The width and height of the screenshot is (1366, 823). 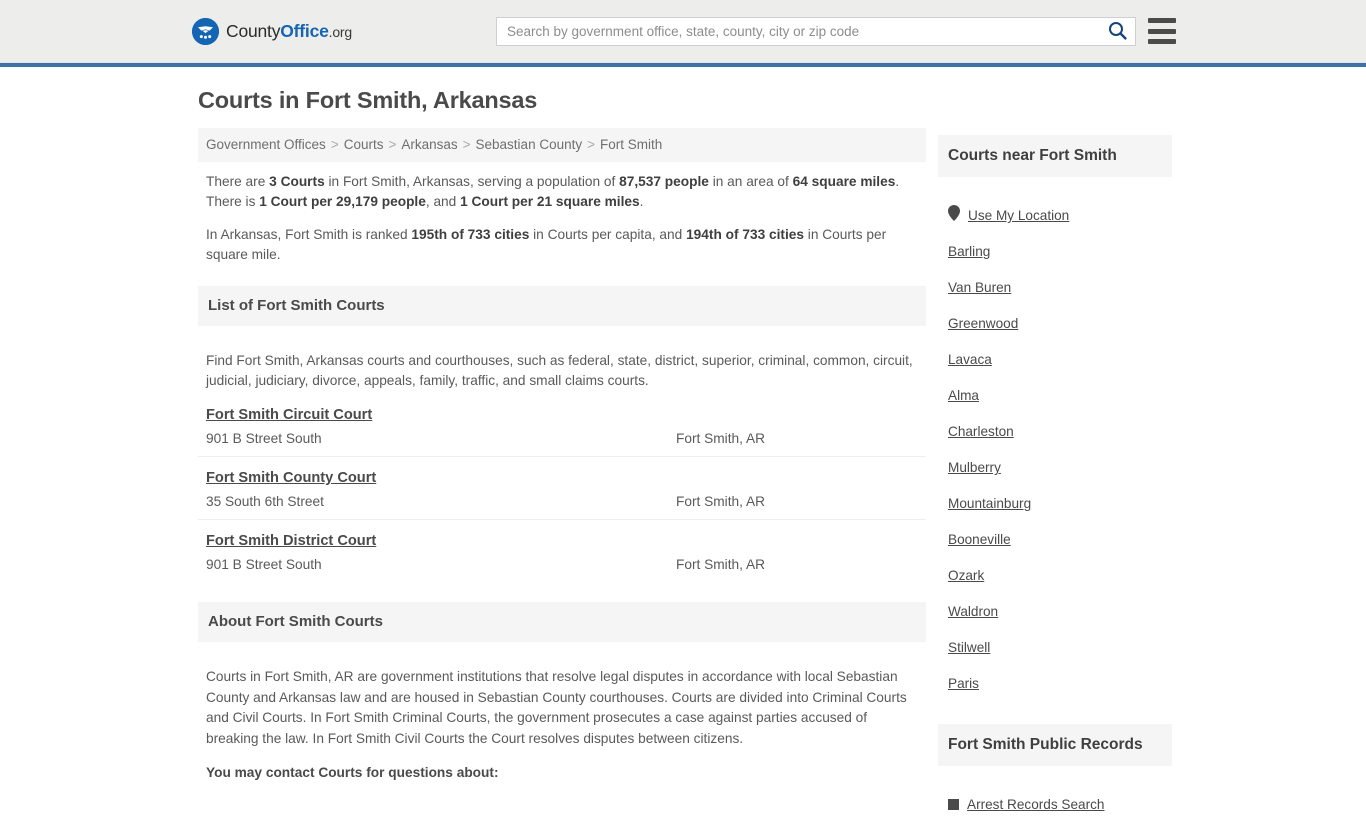 I want to click on court-name-link: Fort Smith District Court, so click(x=291, y=541).